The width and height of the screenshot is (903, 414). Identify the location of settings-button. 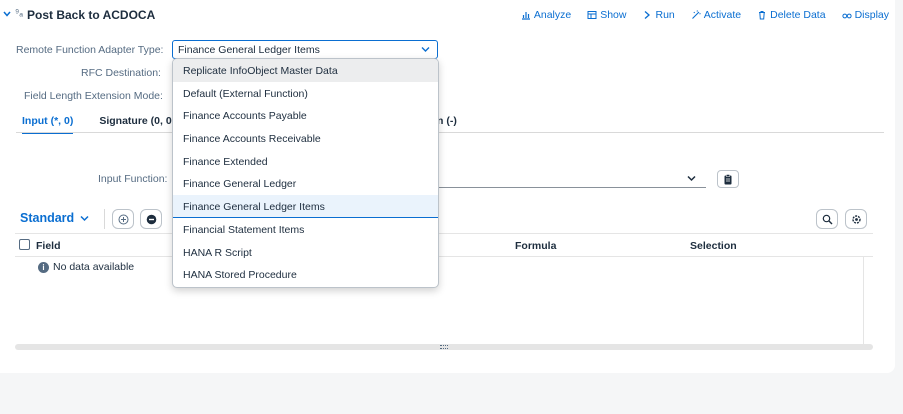
(856, 219).